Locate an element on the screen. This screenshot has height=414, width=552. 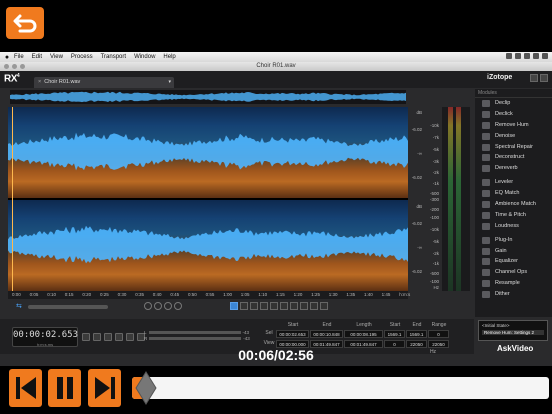
zoom-in-icon is located at coordinates (148, 306).